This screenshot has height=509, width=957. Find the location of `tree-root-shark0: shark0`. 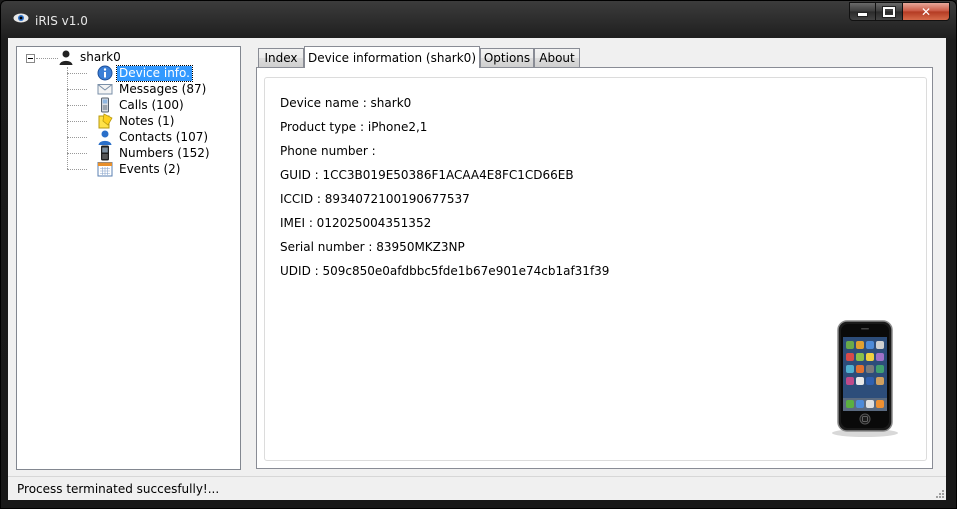

tree-root-shark0: shark0 is located at coordinates (90, 57).